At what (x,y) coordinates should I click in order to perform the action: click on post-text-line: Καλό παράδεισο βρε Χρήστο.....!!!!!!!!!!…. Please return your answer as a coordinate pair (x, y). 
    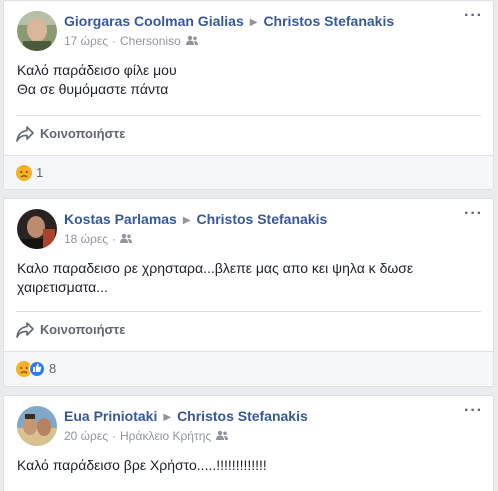
    Looking at the image, I should click on (142, 465).